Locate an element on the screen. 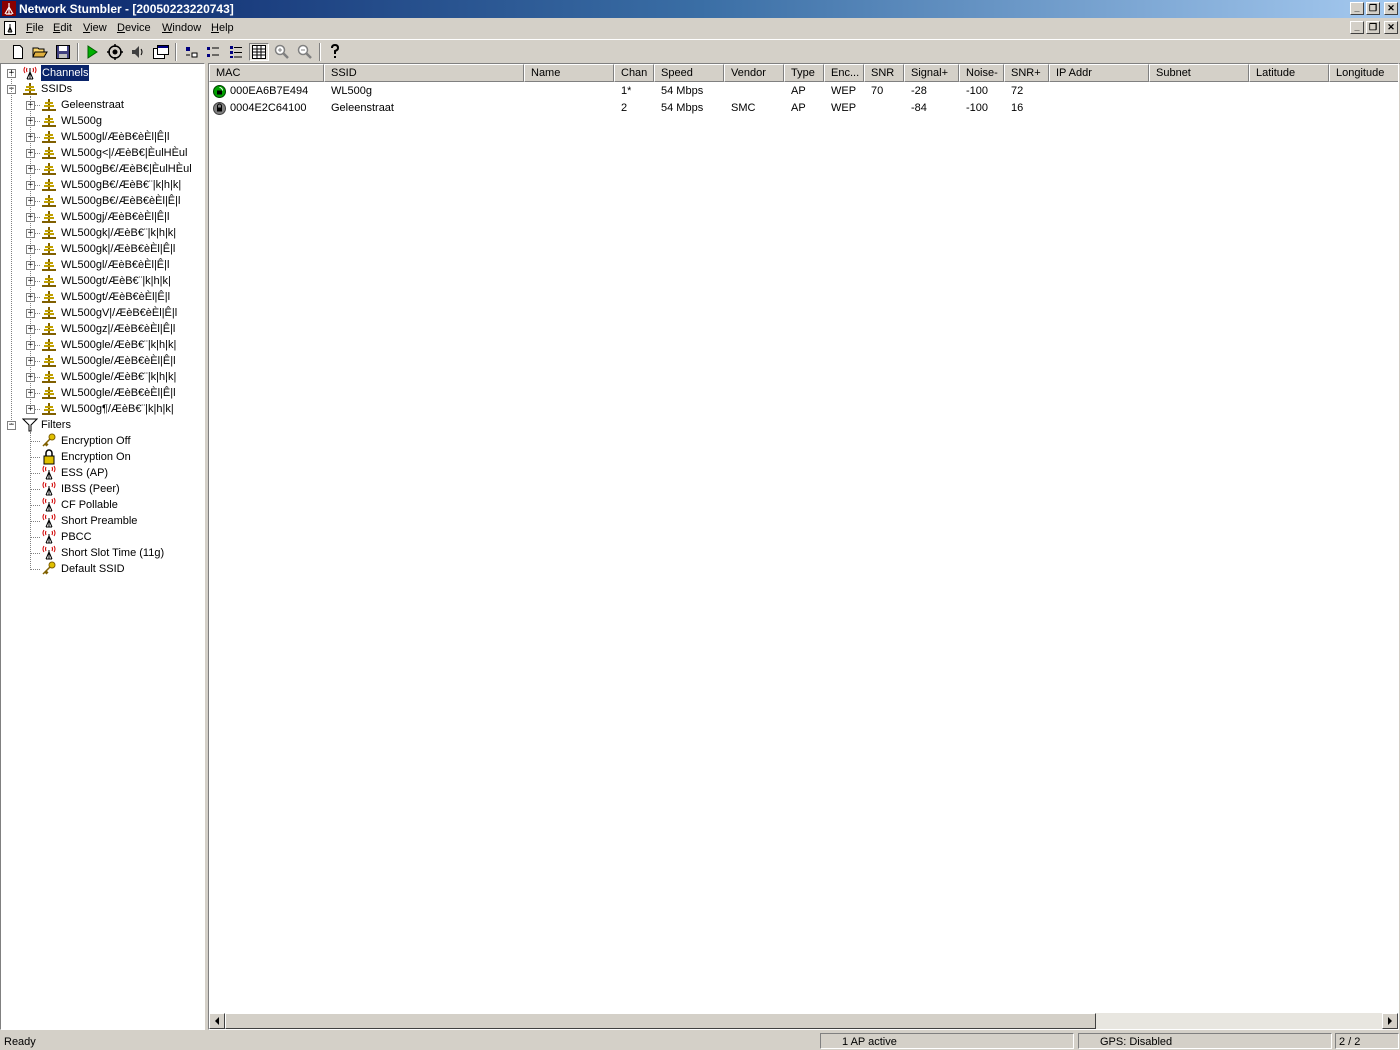  tree-item-ssid: + WL500gt/ÆèB€¨|k|h|k| is located at coordinates (101, 281).